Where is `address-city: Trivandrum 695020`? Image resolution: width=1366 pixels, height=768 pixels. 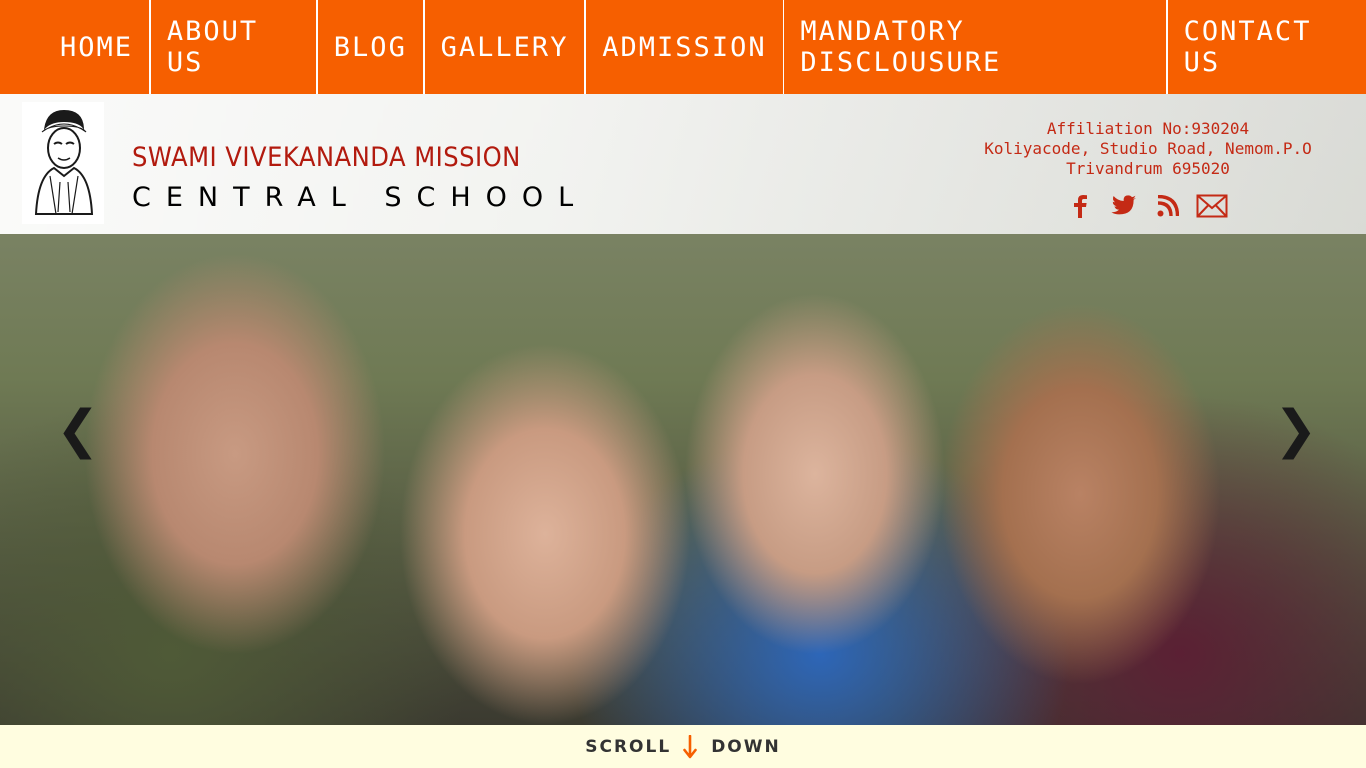
address-city: Trivandrum 695020 is located at coordinates (1148, 168).